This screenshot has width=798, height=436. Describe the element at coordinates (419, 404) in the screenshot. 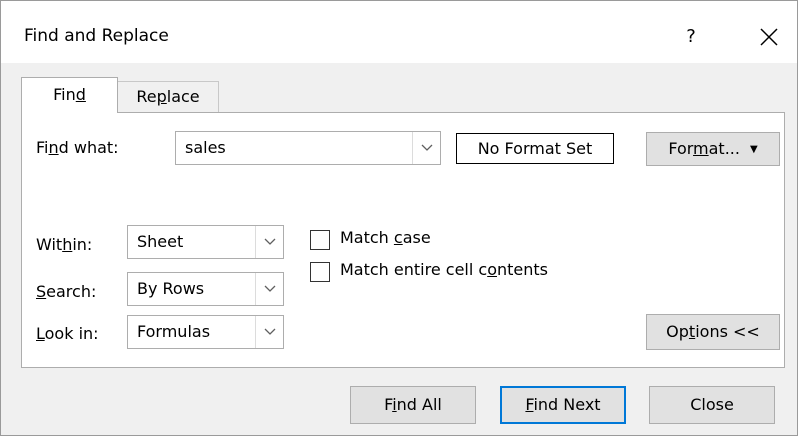

I see `find-all-label-post: nd All` at that location.